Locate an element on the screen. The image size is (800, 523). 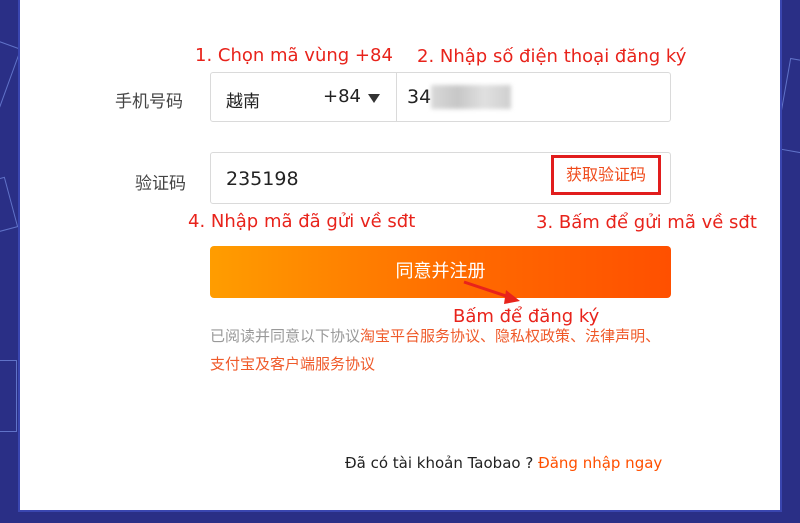
get-code-button: 获取验证码 is located at coordinates (606, 175).